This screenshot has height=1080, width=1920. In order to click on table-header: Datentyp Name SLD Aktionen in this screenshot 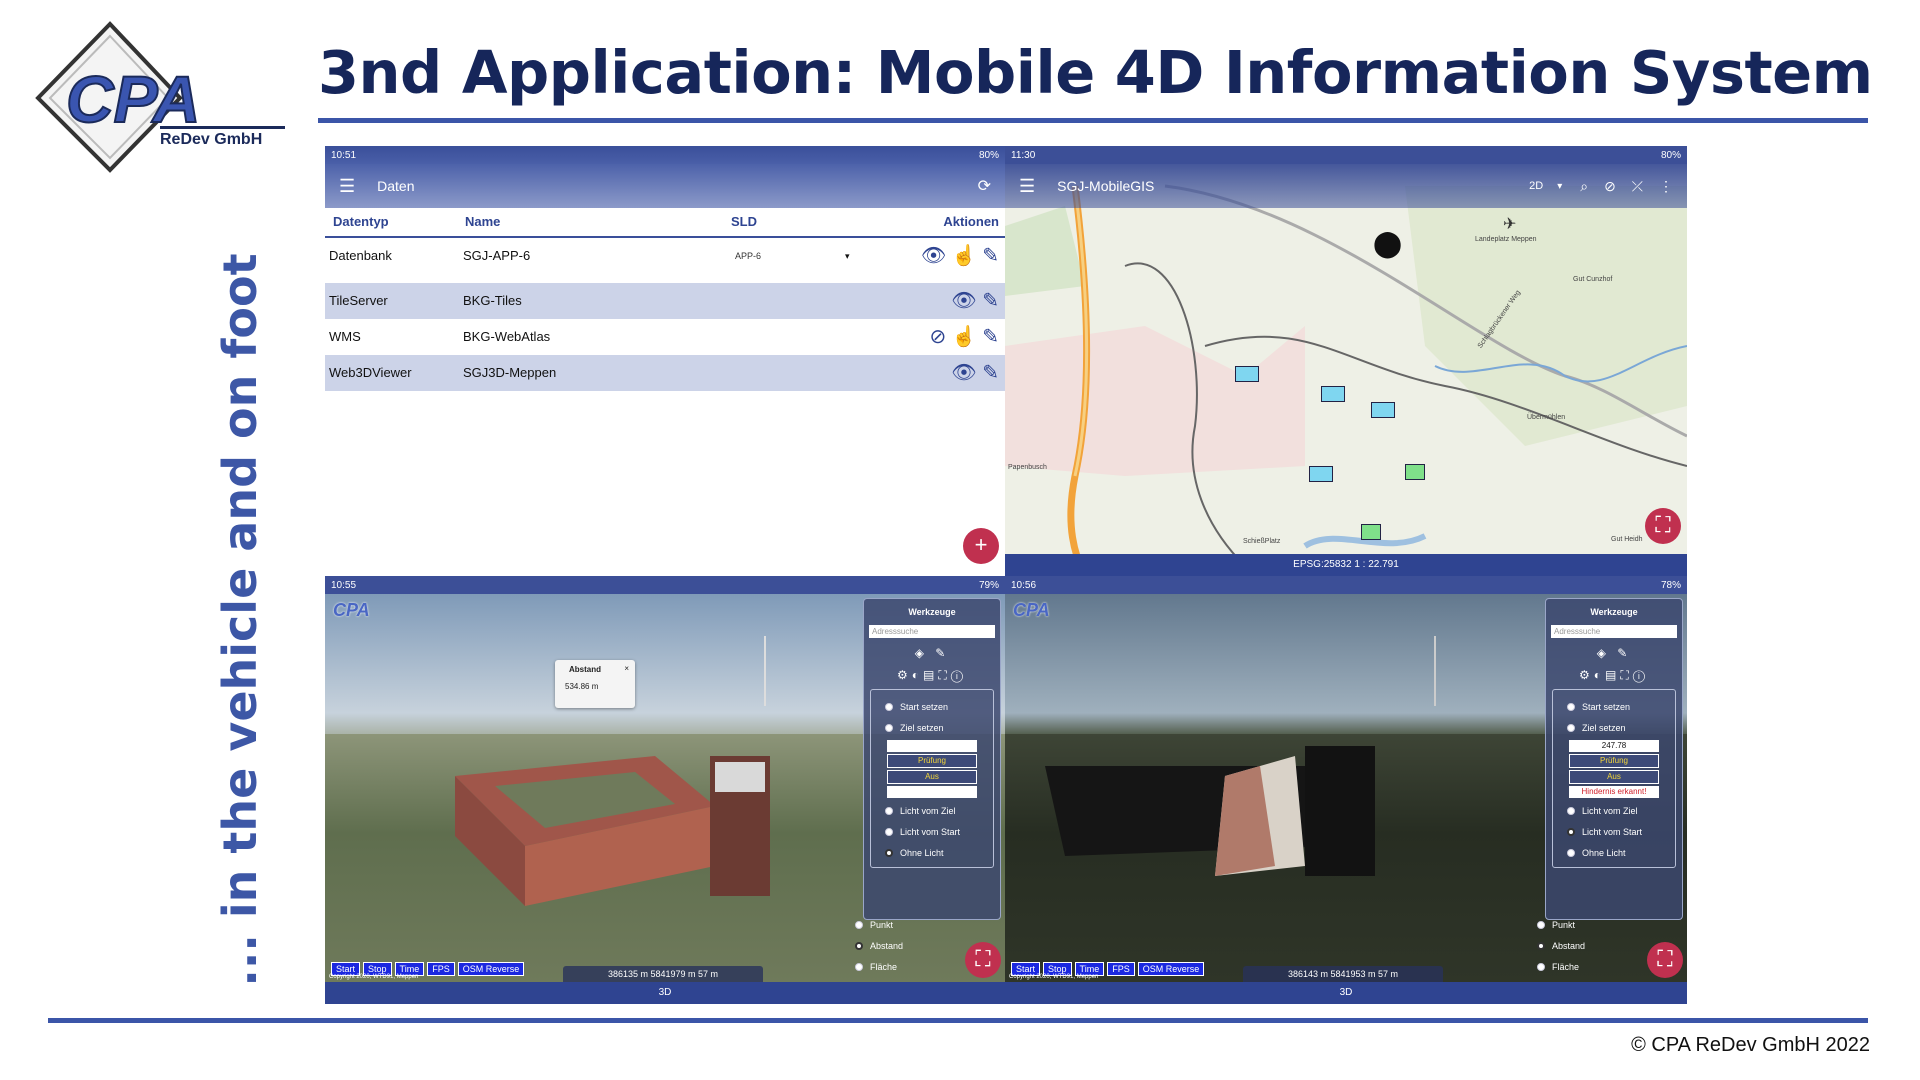, I will do `click(665, 223)`.